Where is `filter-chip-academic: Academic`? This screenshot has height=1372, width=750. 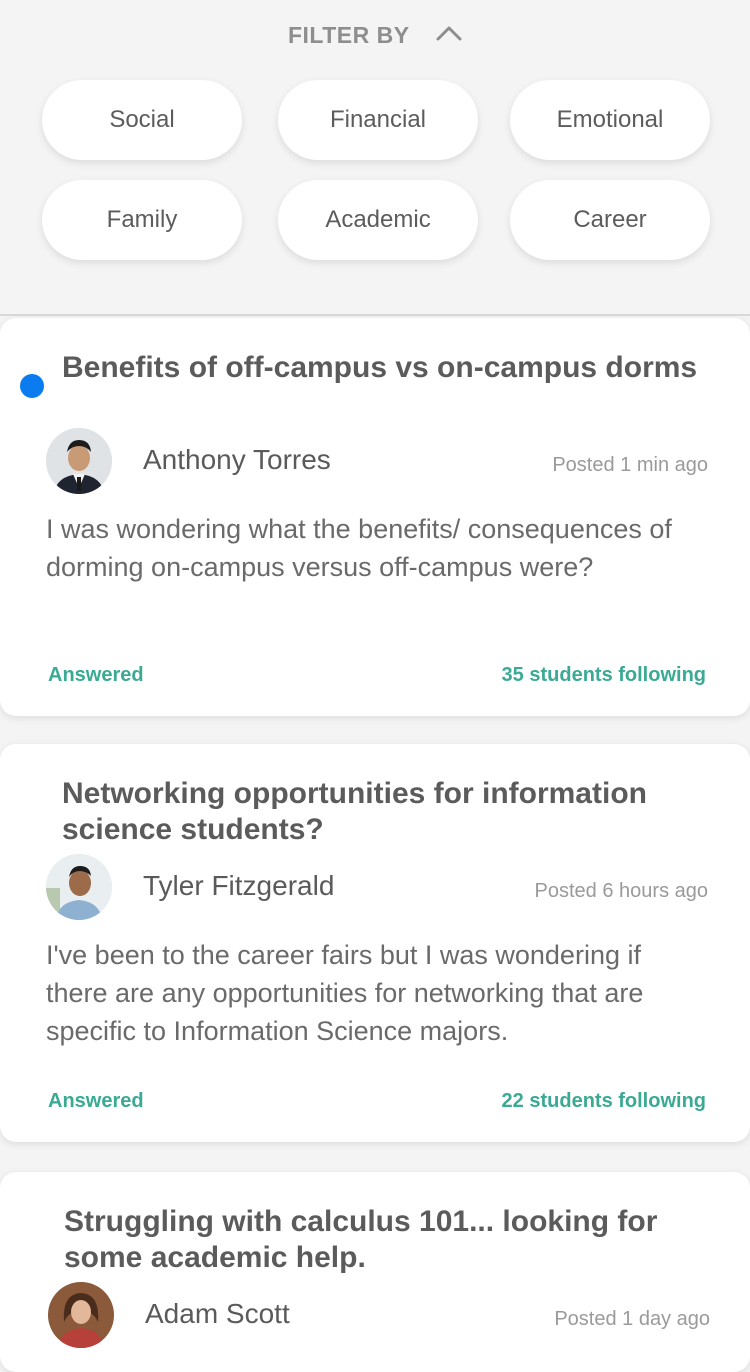
filter-chip-academic: Academic is located at coordinates (378, 220).